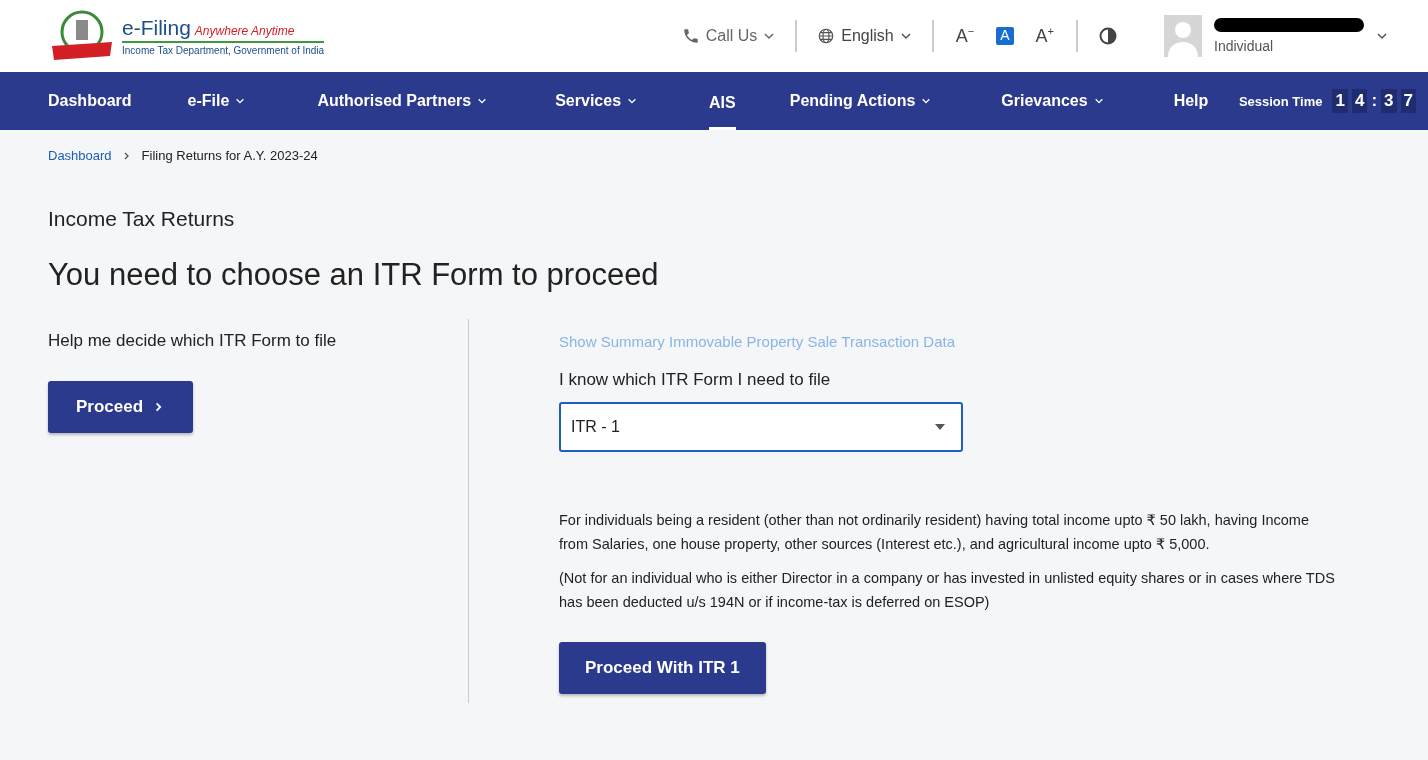 This screenshot has height=760, width=1428. Describe the element at coordinates (121, 407) in the screenshot. I see `proceed-button: Proceed` at that location.